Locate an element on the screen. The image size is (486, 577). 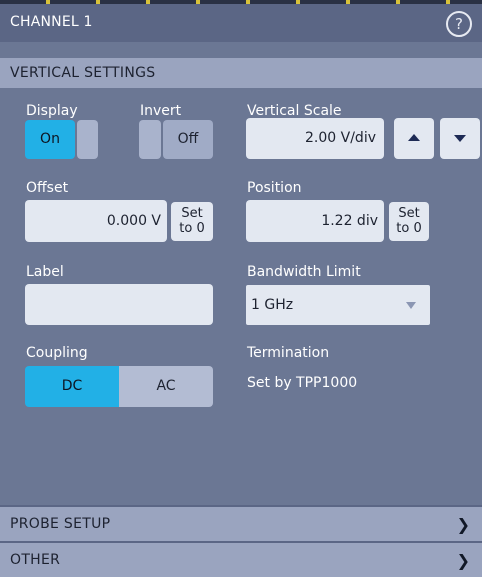
position-set-to-zero-button: Set to 0 is located at coordinates (409, 221).